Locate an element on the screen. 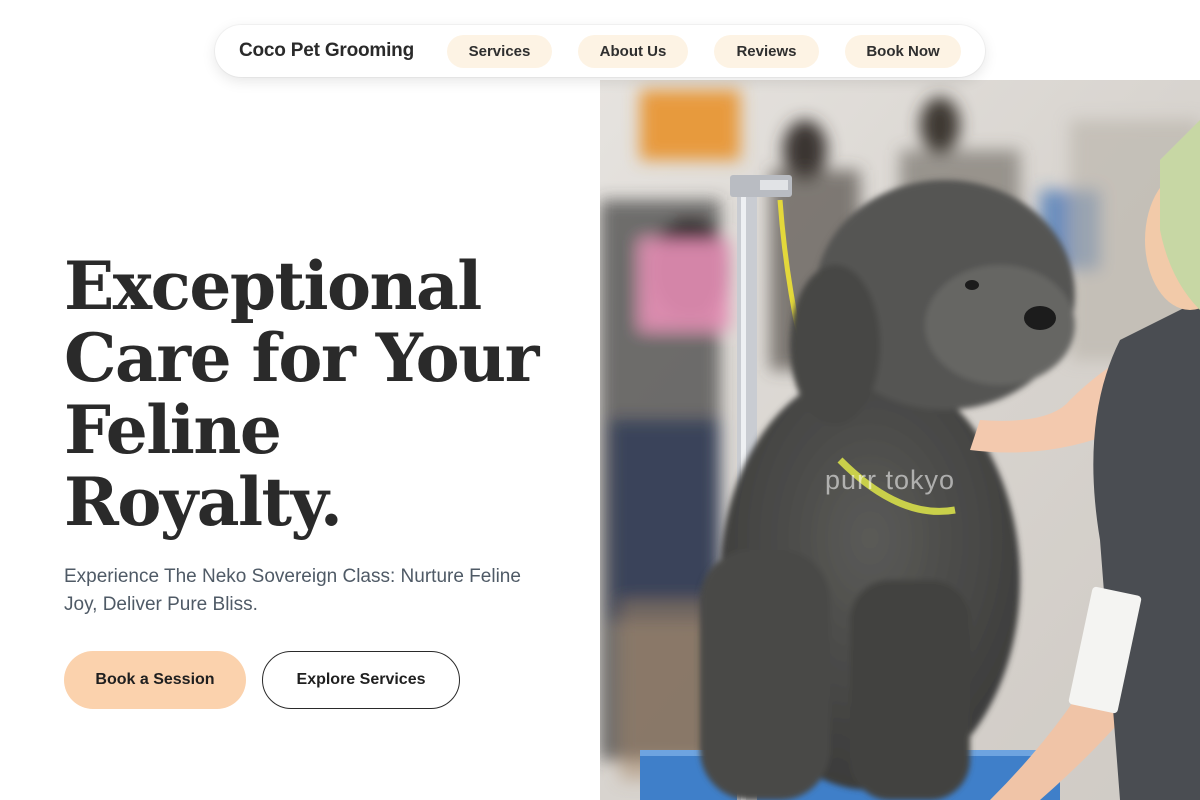 The image size is (1200, 800). explore-services-button: Explore Services is located at coordinates (361, 680).